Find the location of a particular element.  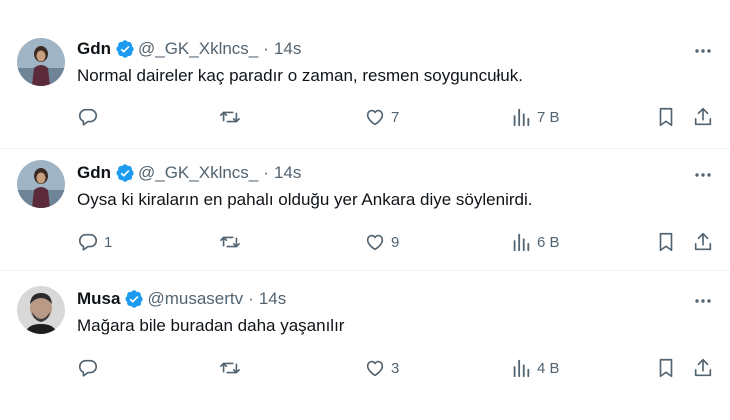

like-button: 7 is located at coordinates (381, 117).